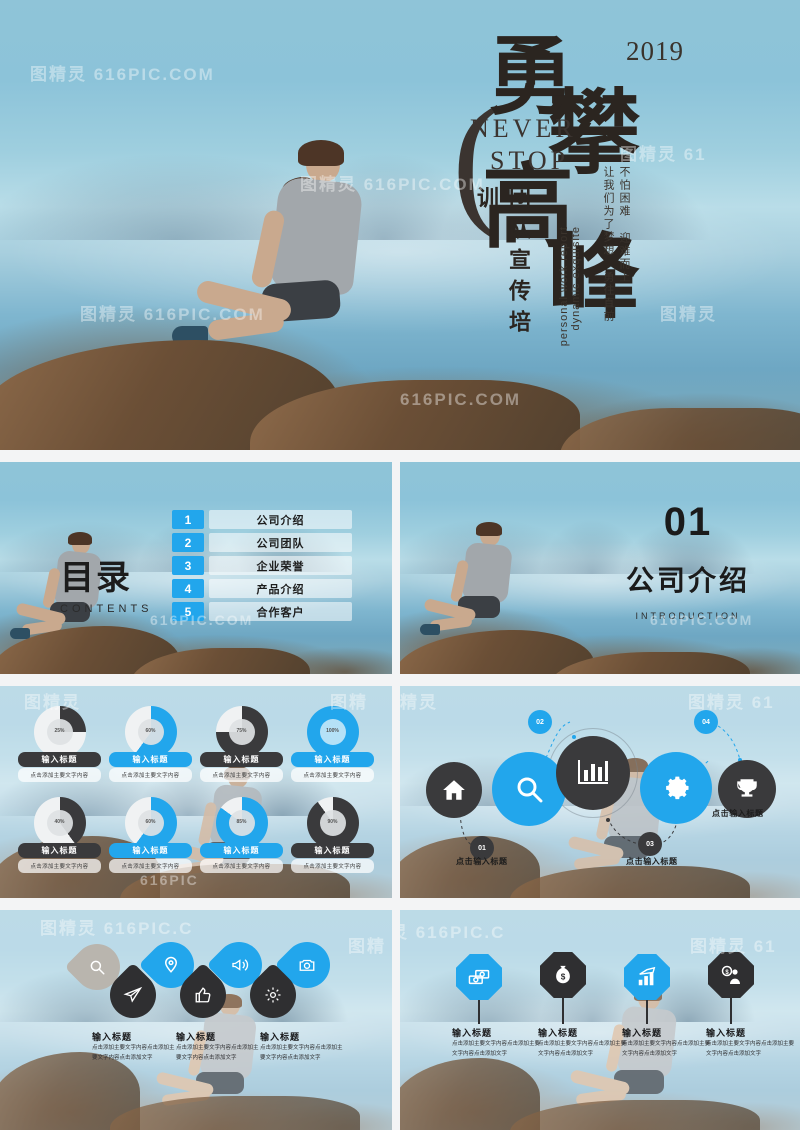 This screenshot has height=1130, width=800. I want to click on contents-list: 1 公司介绍 2 公司团队 3 企业荣誉 4 产品介绍 5 合作客户, so click(262, 567).